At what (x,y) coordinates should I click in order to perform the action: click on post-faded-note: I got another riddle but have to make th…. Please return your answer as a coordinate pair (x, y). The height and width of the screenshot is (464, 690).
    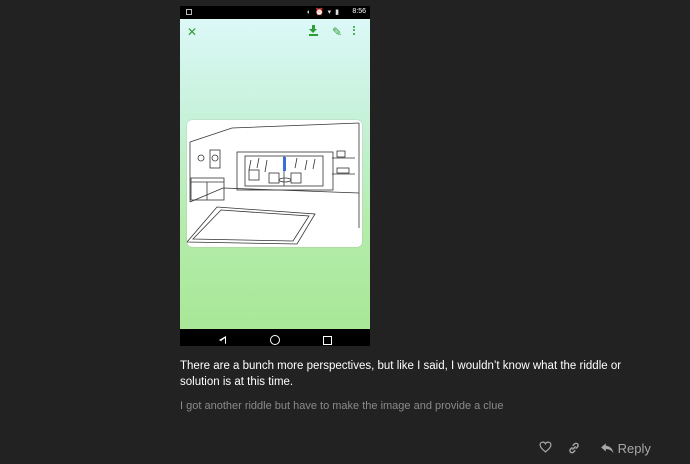
    Looking at the image, I should click on (342, 406).